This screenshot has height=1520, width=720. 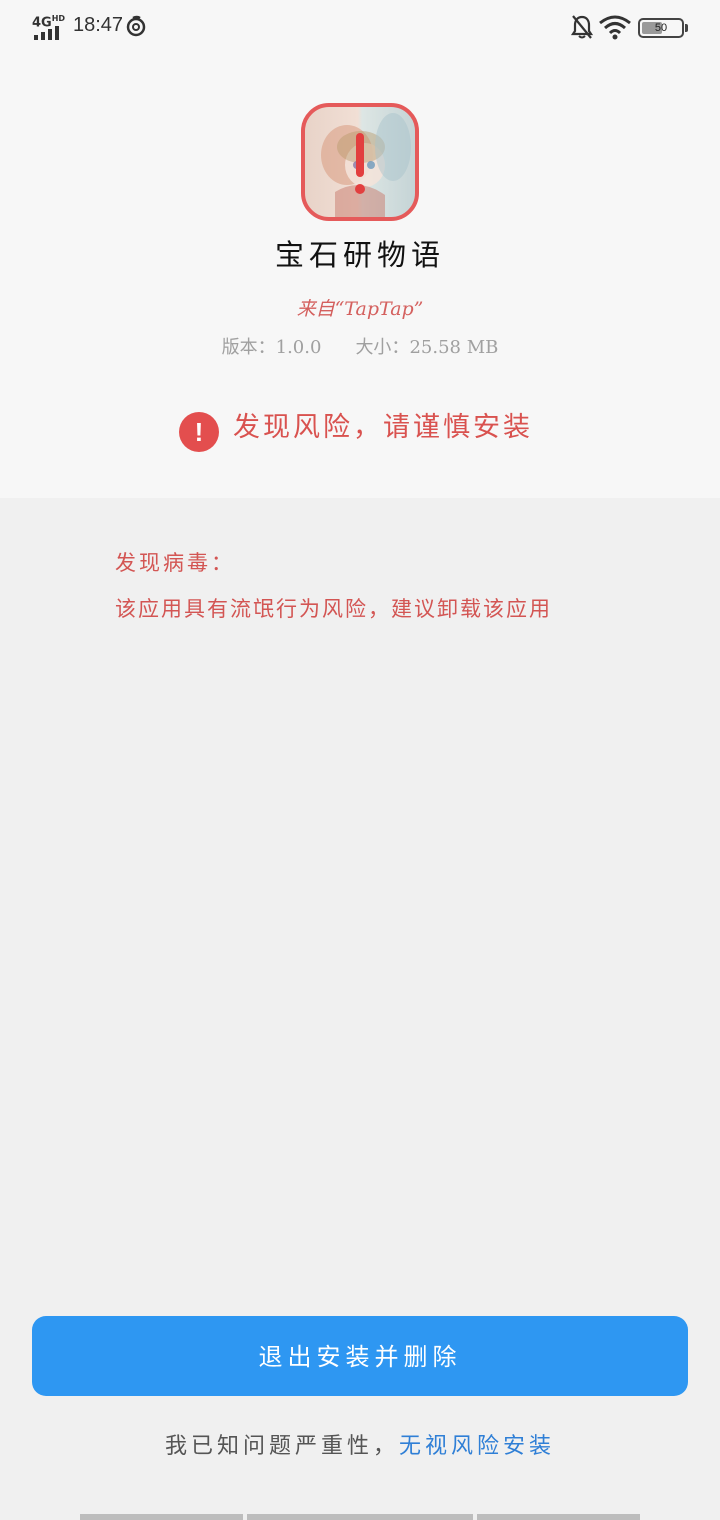 I want to click on virus-description: 该应用具有流氓行为风险，建议卸载该应用, so click(x=333, y=609).